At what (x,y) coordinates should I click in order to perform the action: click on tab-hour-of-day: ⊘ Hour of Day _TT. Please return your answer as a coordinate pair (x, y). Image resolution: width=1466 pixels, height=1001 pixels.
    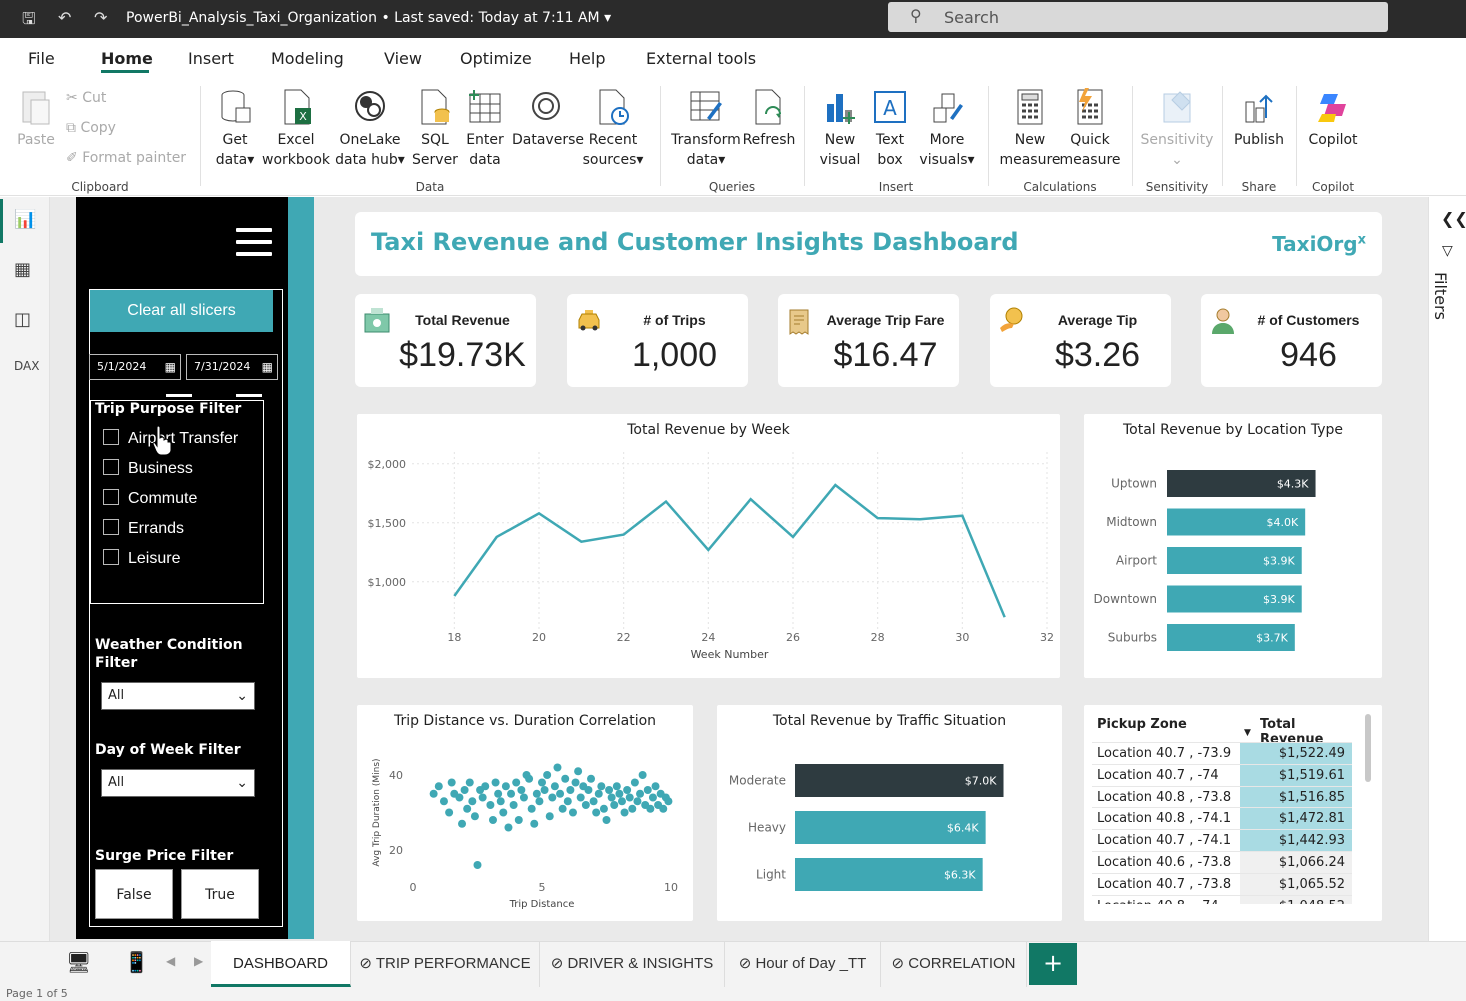
    Looking at the image, I should click on (803, 964).